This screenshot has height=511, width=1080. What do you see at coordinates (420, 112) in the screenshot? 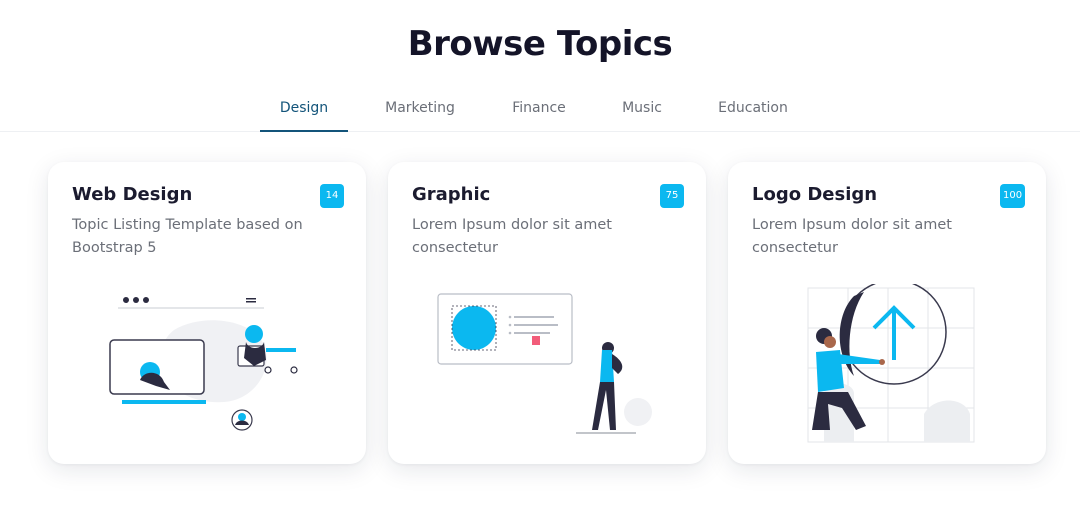
I see `tab-marketing: Marketing` at bounding box center [420, 112].